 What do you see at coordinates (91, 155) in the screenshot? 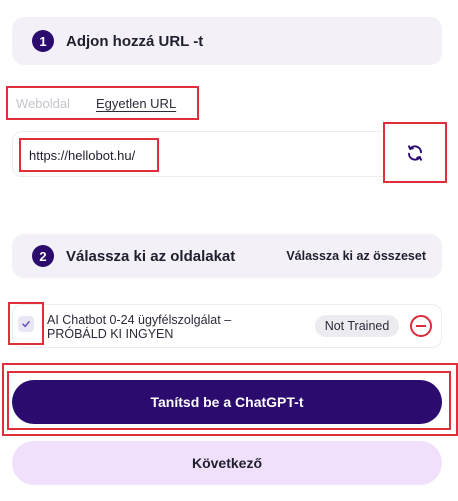
I see `url-input` at bounding box center [91, 155].